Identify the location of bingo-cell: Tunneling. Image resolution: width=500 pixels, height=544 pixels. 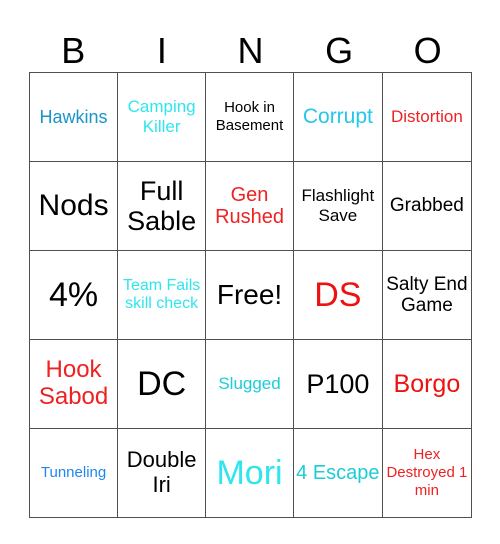
(73, 473).